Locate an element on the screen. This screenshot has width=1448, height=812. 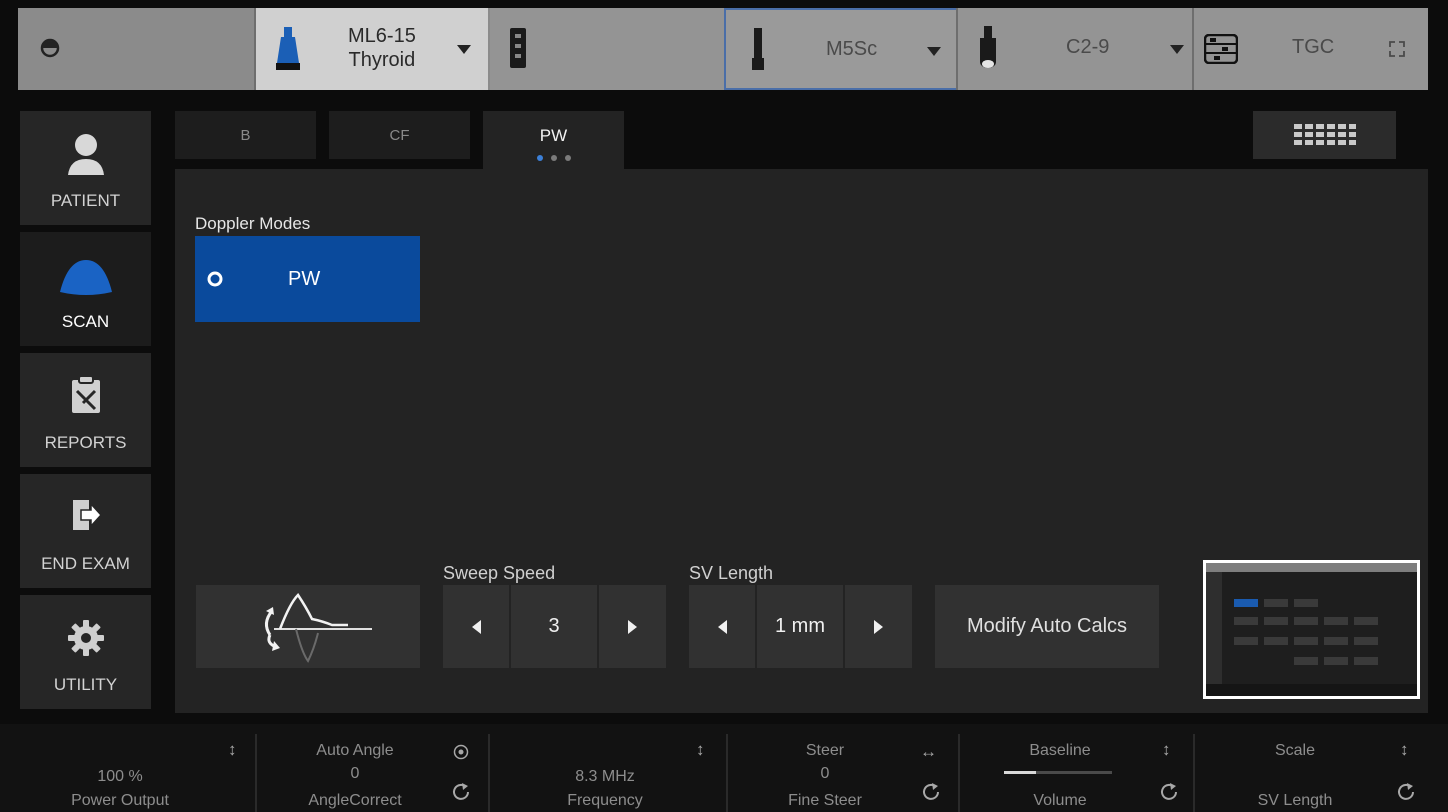
nav-scan: SCAN is located at coordinates (85, 289).